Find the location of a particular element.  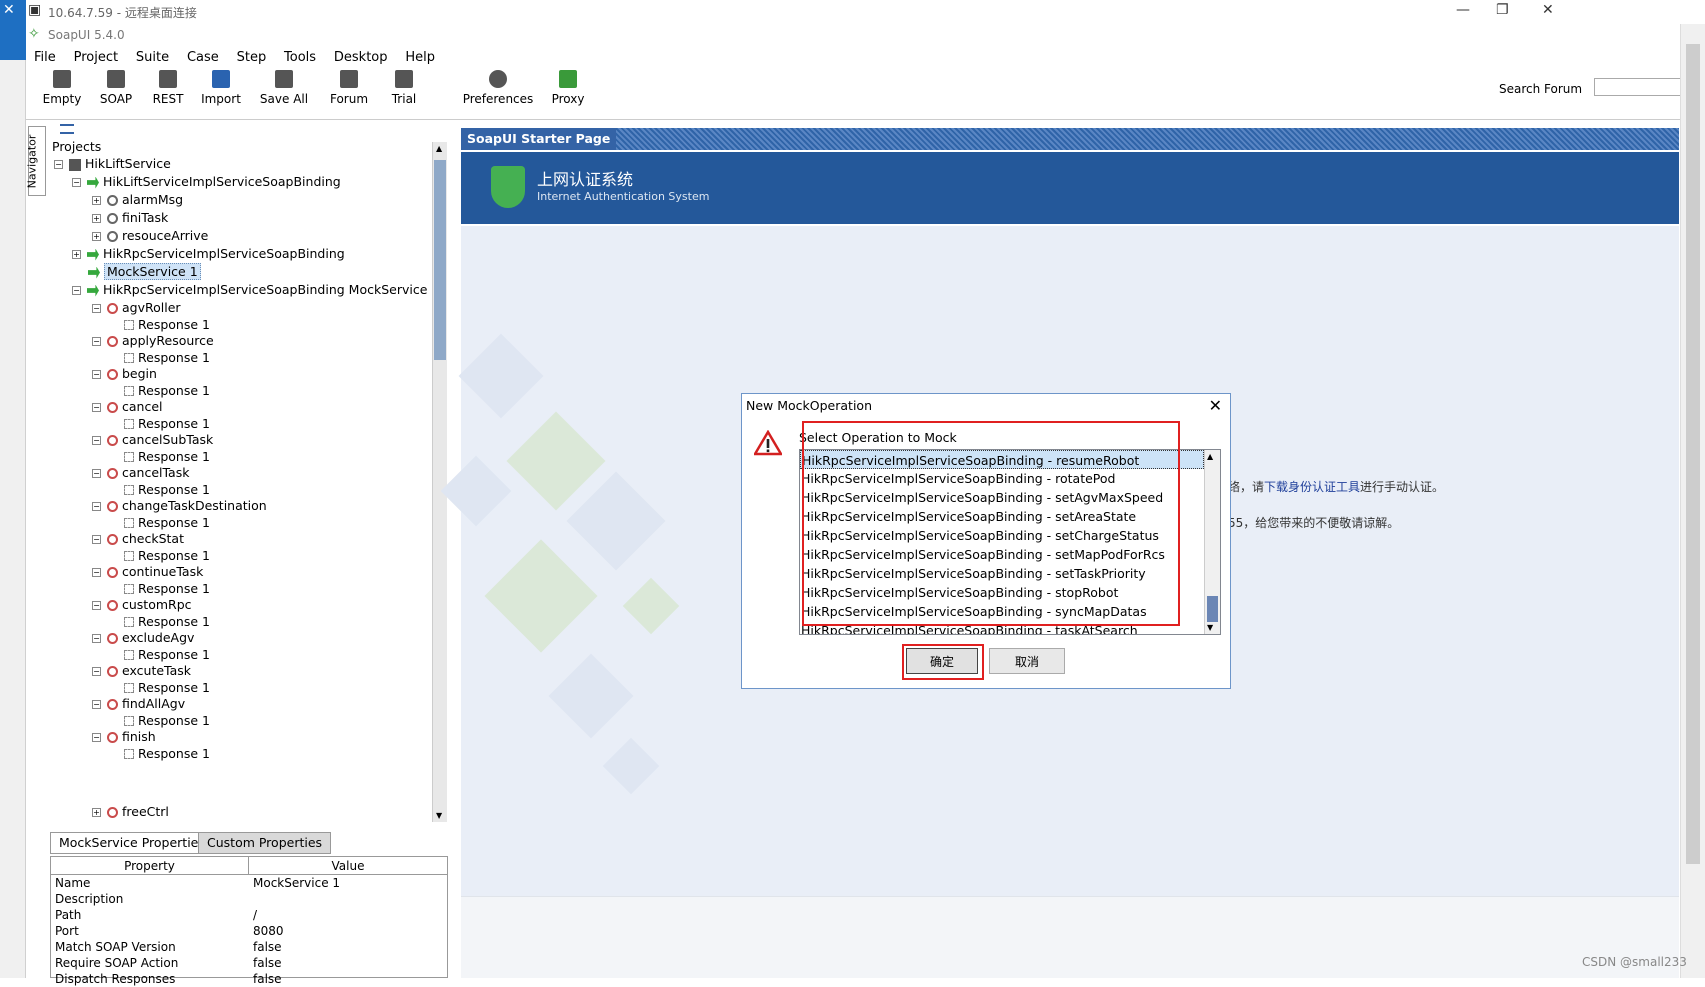

tree-mock-operation: + freeCtrl is located at coordinates (130, 812).